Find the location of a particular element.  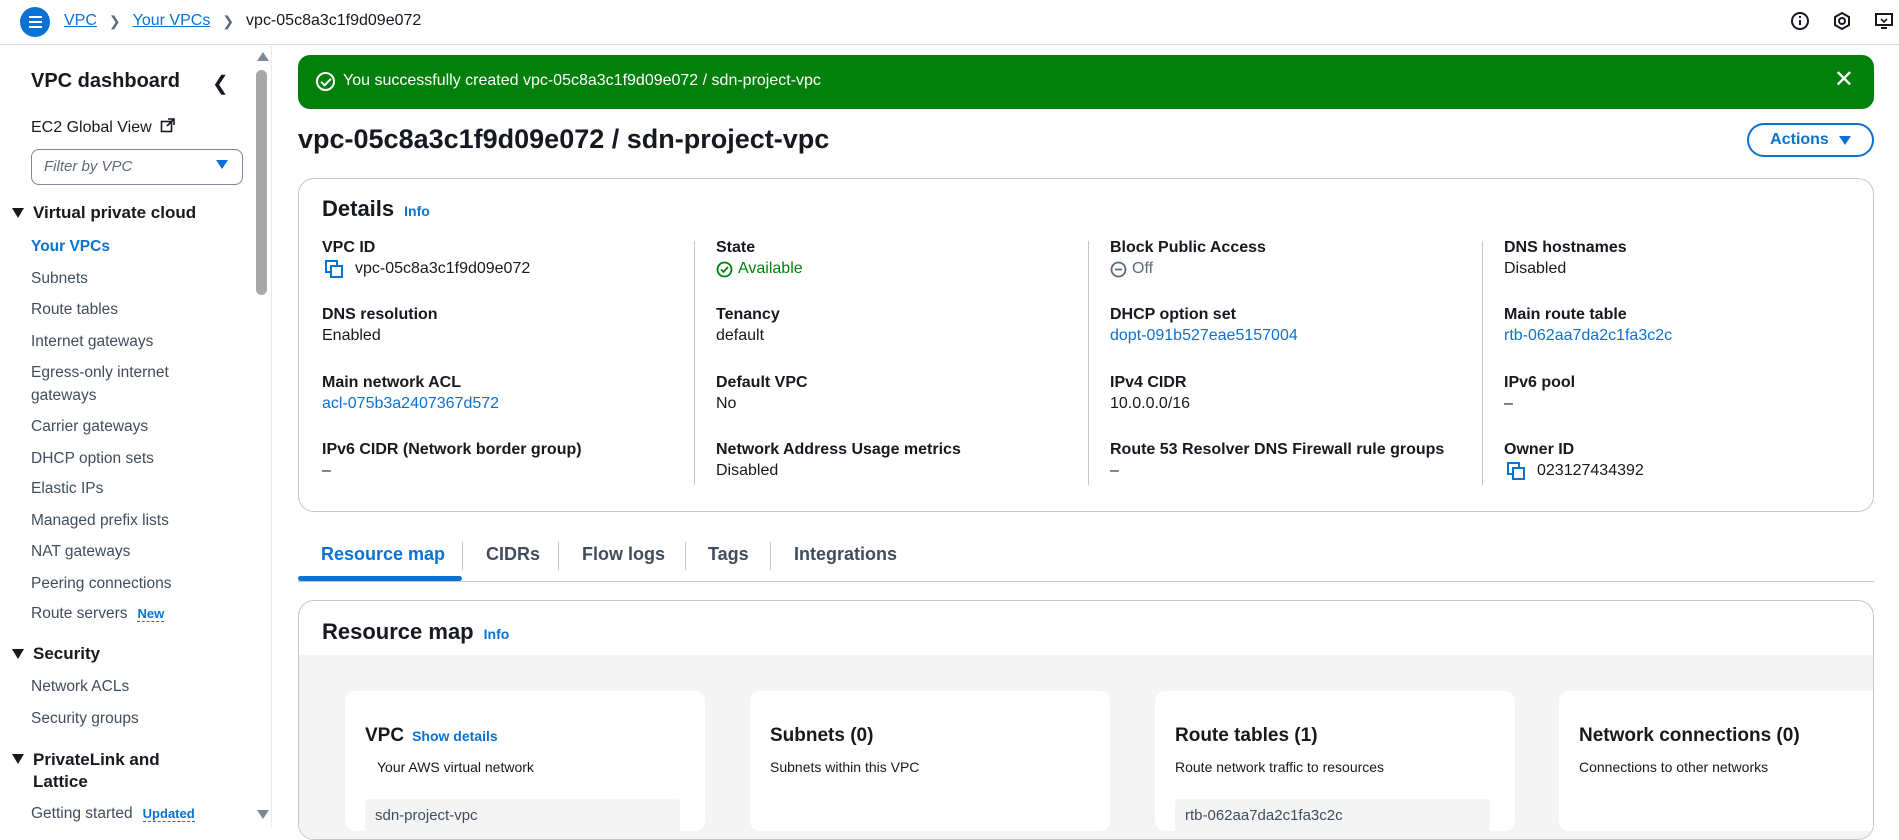

detail-main-network-acl: Main network ACL acl-075b3a2407367d572 is located at coordinates (411, 393).